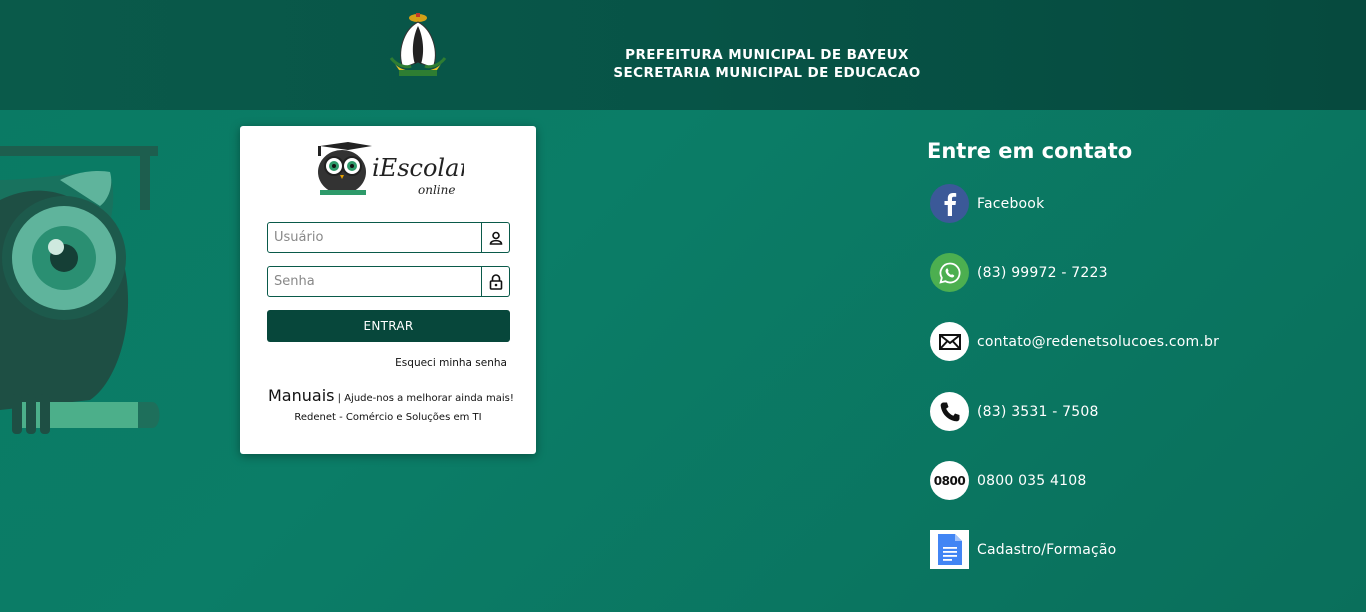  I want to click on city-crest-logo, so click(418, 44).